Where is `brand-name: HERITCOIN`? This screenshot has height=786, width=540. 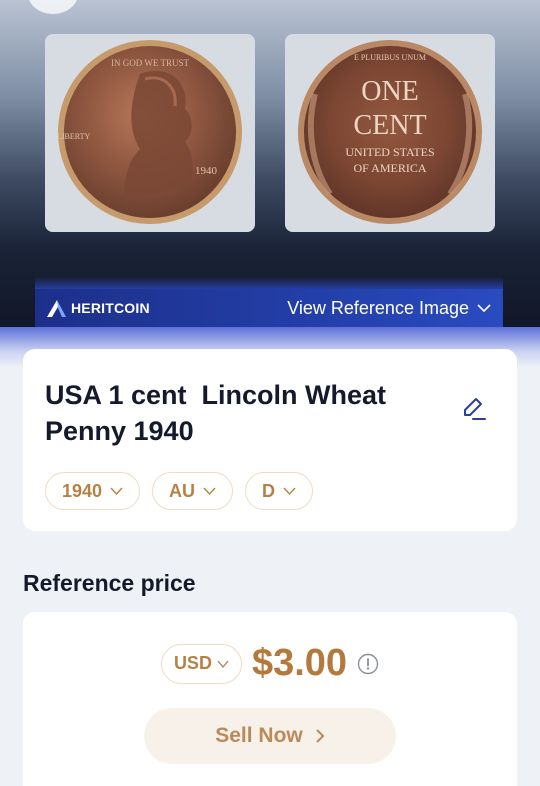
brand-name: HERITCOIN is located at coordinates (110, 308).